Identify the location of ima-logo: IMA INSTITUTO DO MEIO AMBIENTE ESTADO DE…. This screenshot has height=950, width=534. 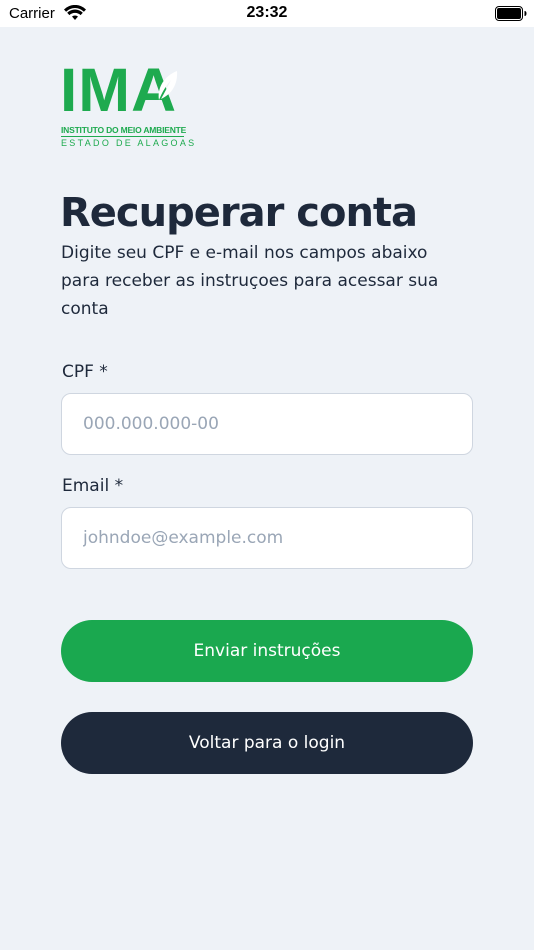
(127, 105).